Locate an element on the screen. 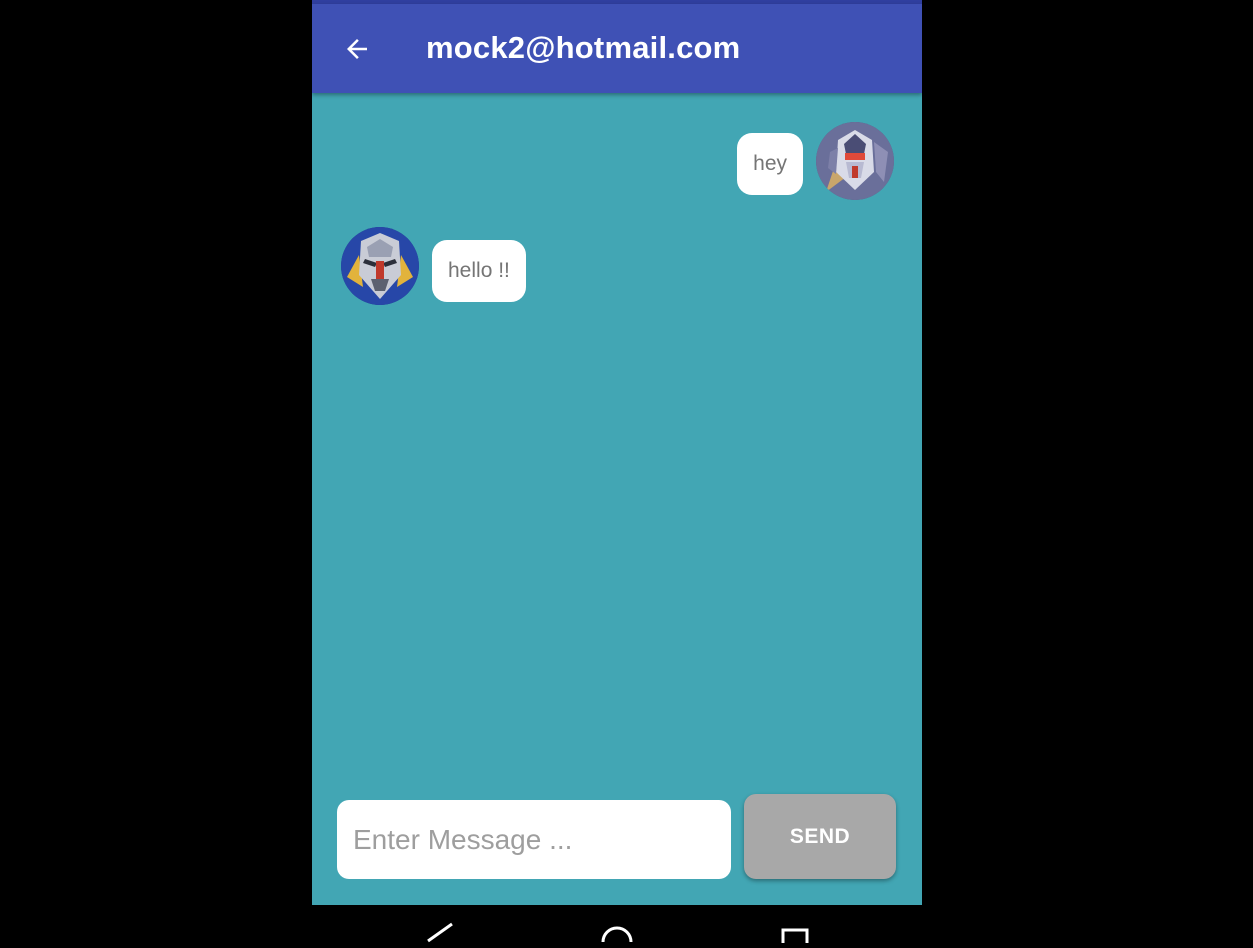  message-incoming: hello !! is located at coordinates (433, 266).